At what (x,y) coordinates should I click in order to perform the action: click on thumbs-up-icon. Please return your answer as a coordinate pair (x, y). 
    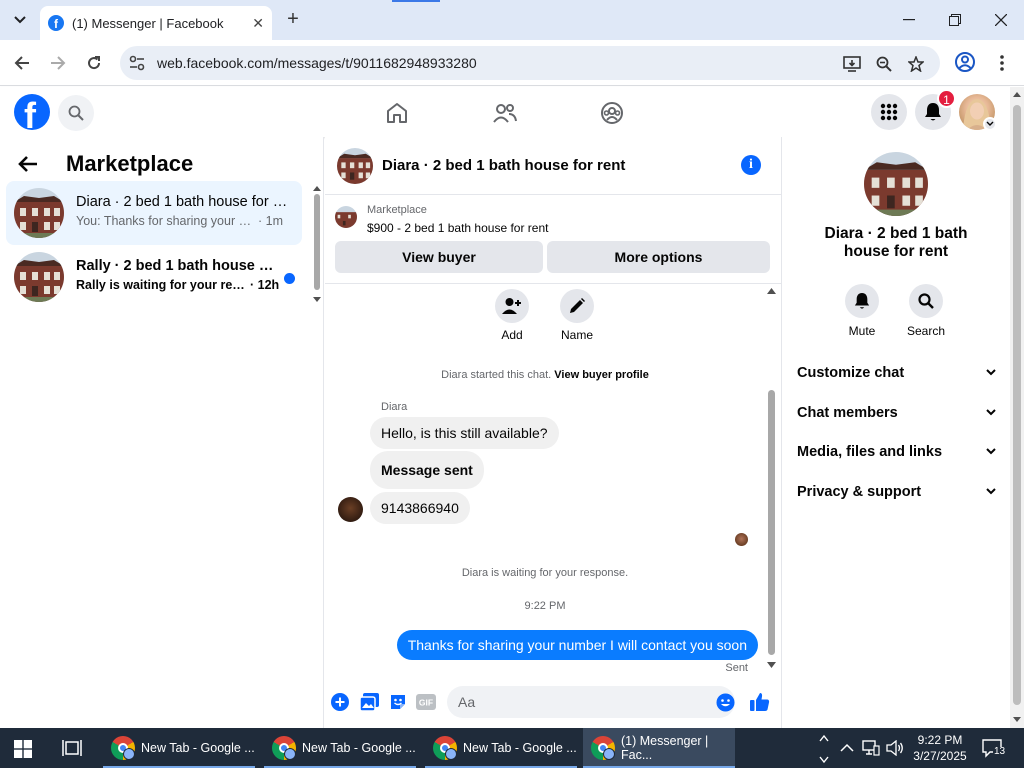
    Looking at the image, I should click on (760, 702).